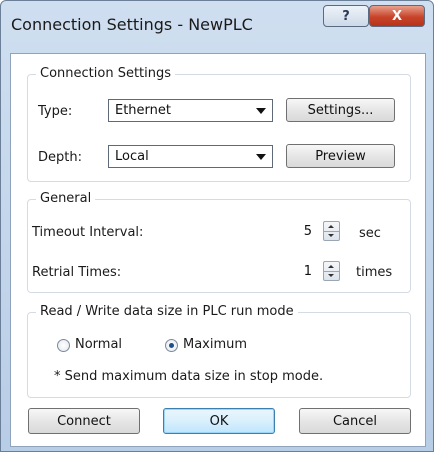  I want to click on preview-button-label: Preview, so click(340, 156).